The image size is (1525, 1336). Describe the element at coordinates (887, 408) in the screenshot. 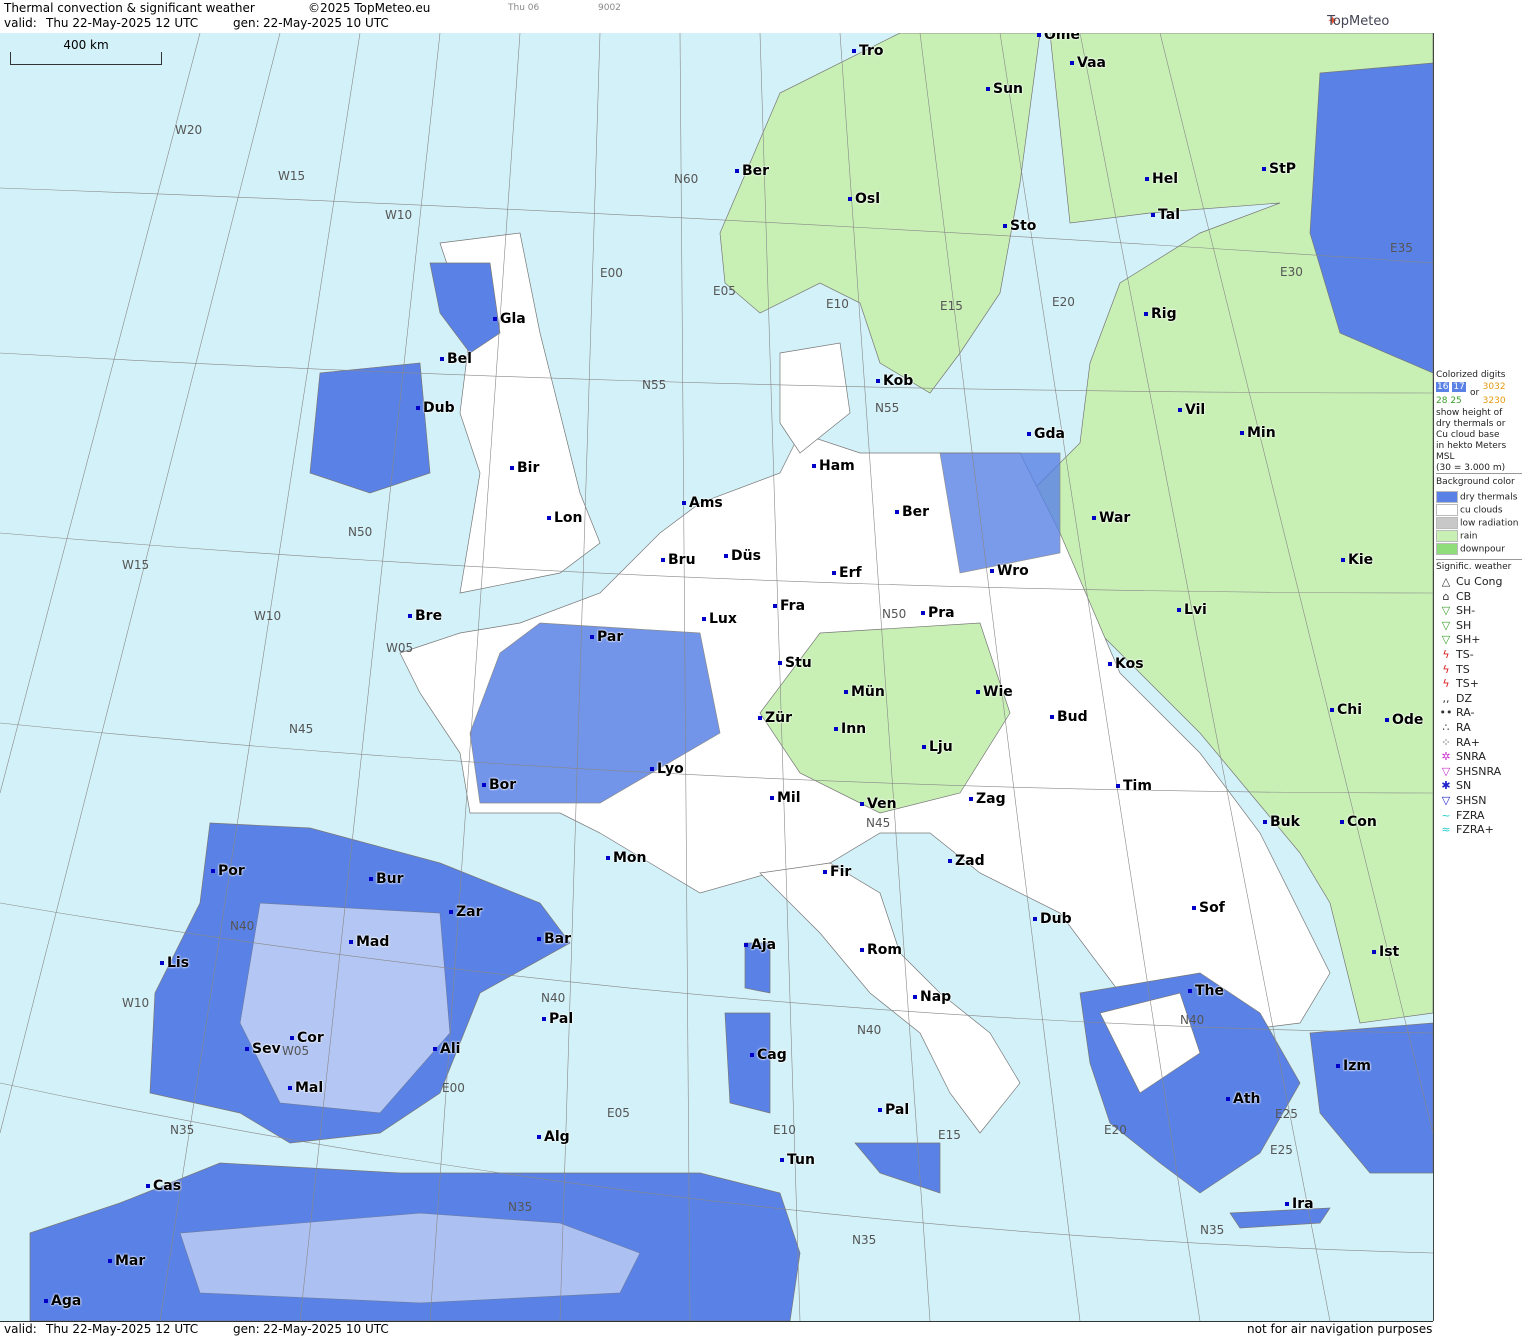

I see `grid-line-label: N55` at that location.